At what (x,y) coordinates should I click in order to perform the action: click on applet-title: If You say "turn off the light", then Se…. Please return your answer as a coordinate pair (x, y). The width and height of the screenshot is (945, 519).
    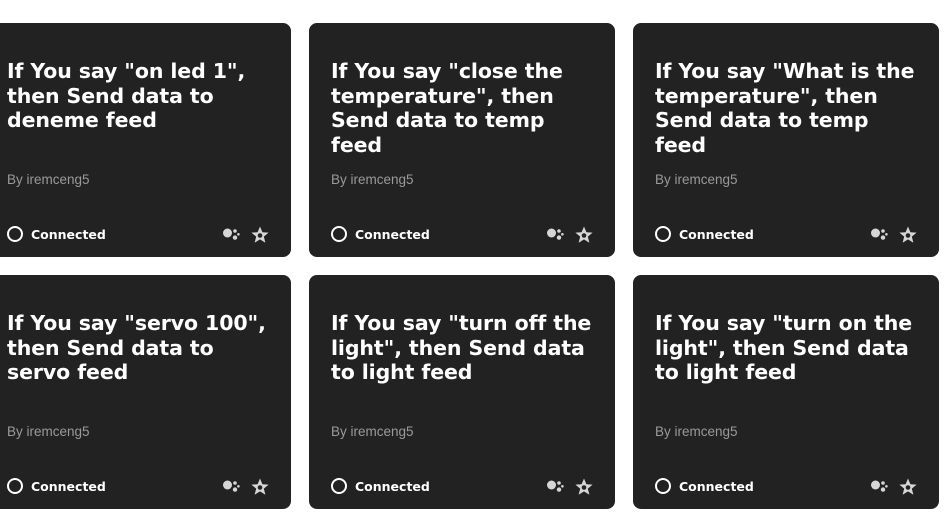
    Looking at the image, I should click on (461, 347).